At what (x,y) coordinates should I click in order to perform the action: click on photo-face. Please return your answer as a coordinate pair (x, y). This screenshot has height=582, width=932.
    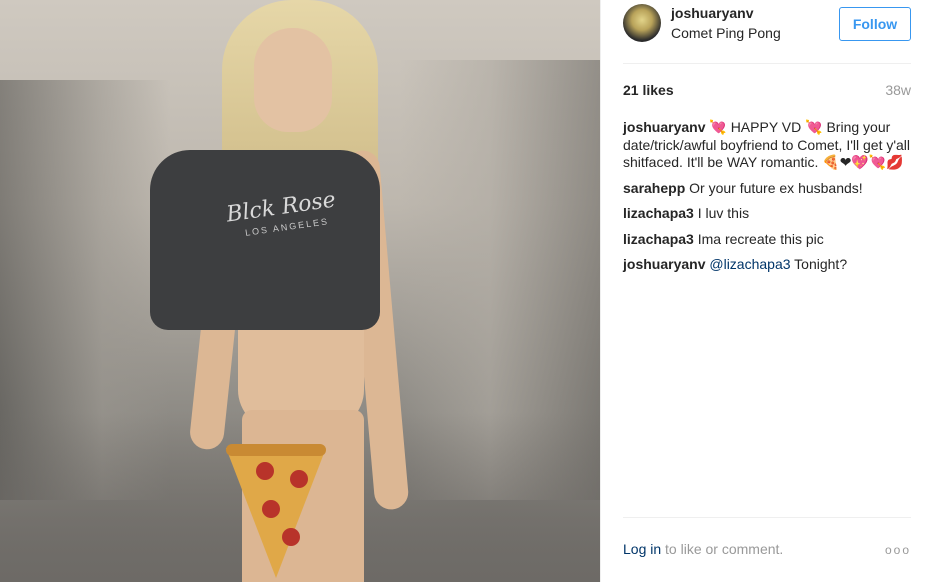
    Looking at the image, I should click on (293, 80).